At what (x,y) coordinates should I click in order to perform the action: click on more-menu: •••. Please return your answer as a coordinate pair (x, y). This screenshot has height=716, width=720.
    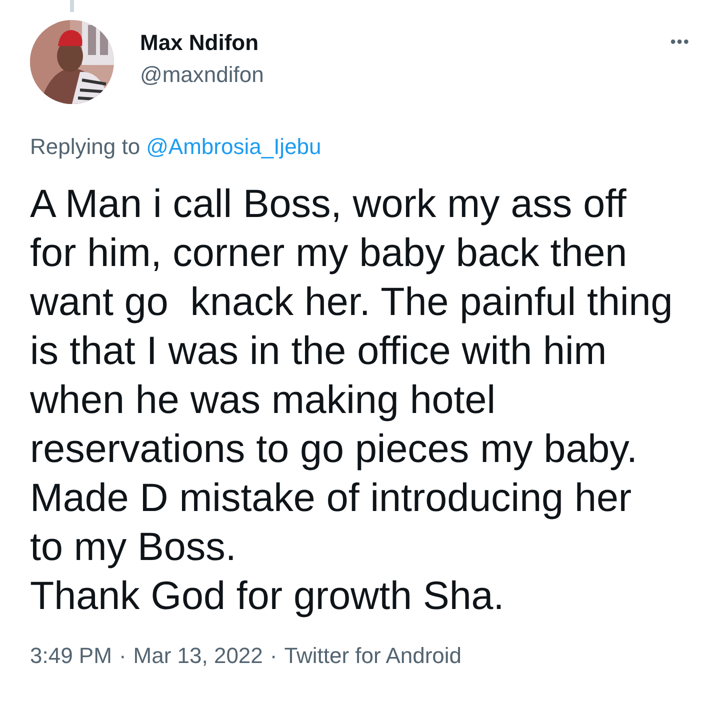
    Looking at the image, I should click on (680, 43).